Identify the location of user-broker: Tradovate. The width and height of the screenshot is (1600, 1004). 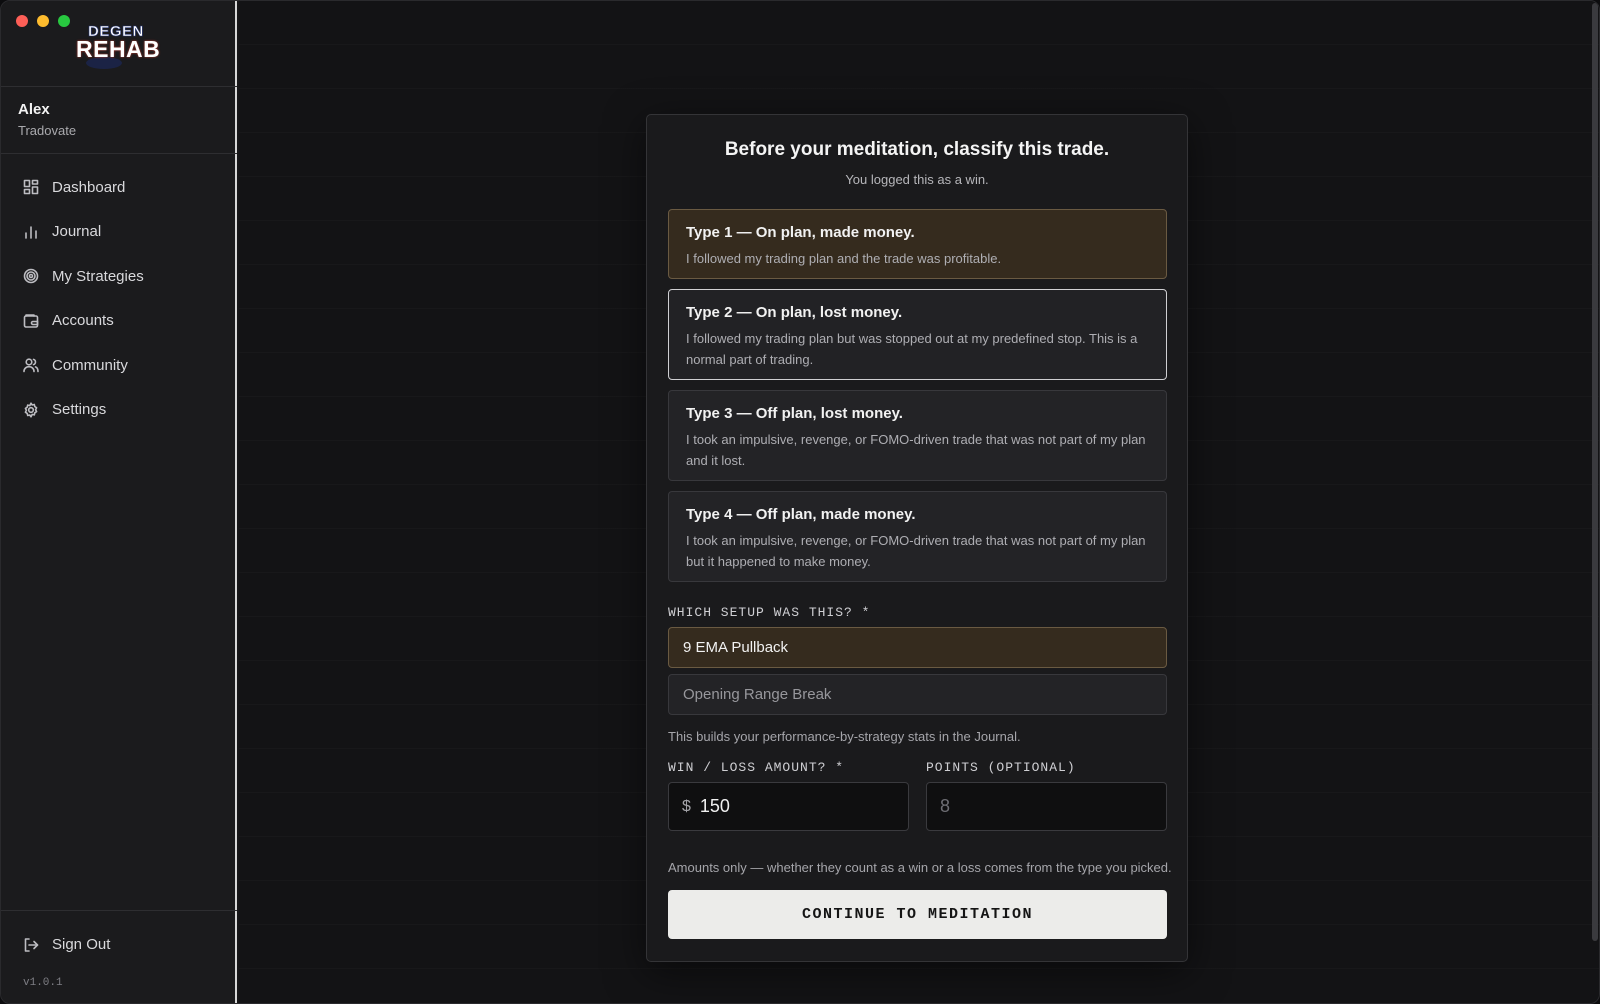
(47, 130).